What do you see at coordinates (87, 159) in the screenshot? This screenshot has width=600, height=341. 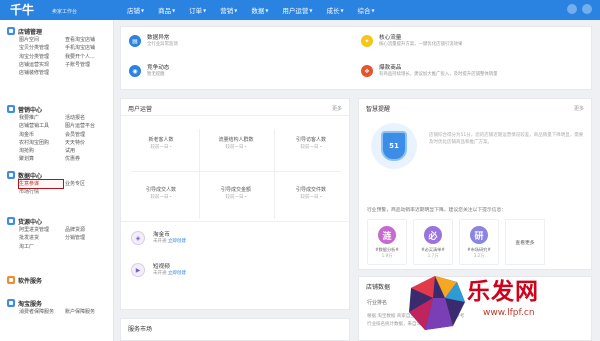 I see `sidebar-link: 优惠券` at bounding box center [87, 159].